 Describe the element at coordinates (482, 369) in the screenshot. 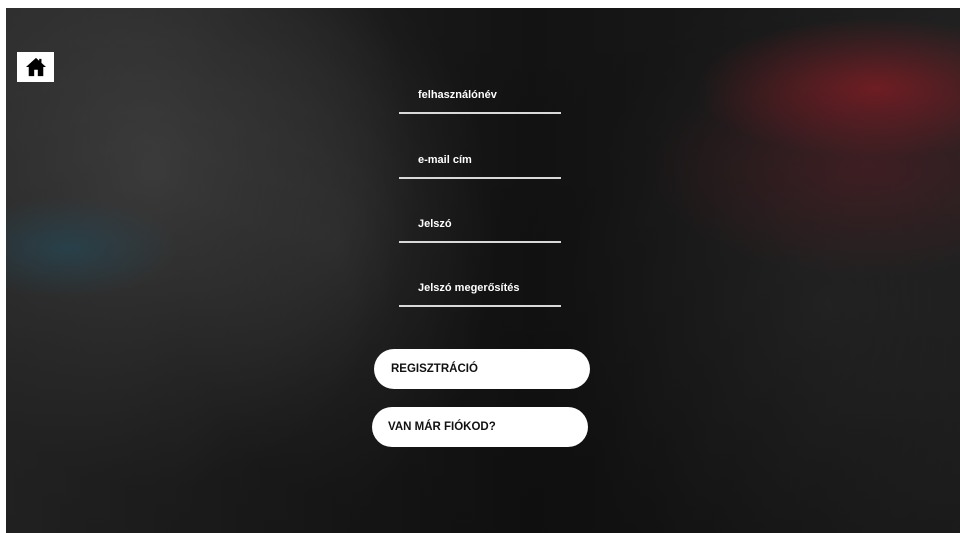

I see `register-button: REGISZTRÁCIÓ` at that location.